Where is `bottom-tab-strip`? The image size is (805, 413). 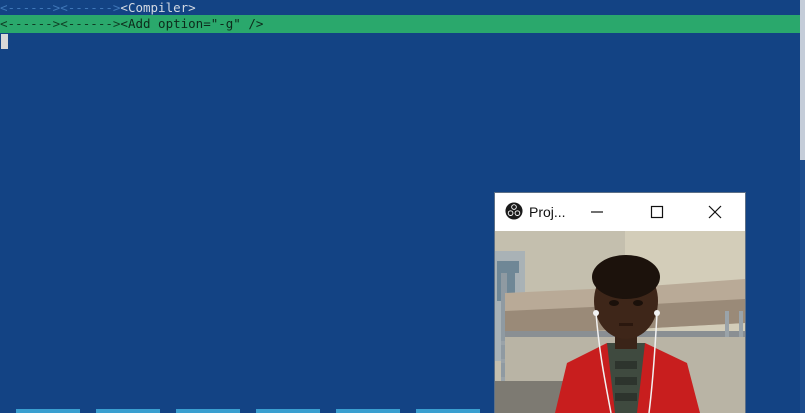
bottom-tab-strip is located at coordinates (247, 411).